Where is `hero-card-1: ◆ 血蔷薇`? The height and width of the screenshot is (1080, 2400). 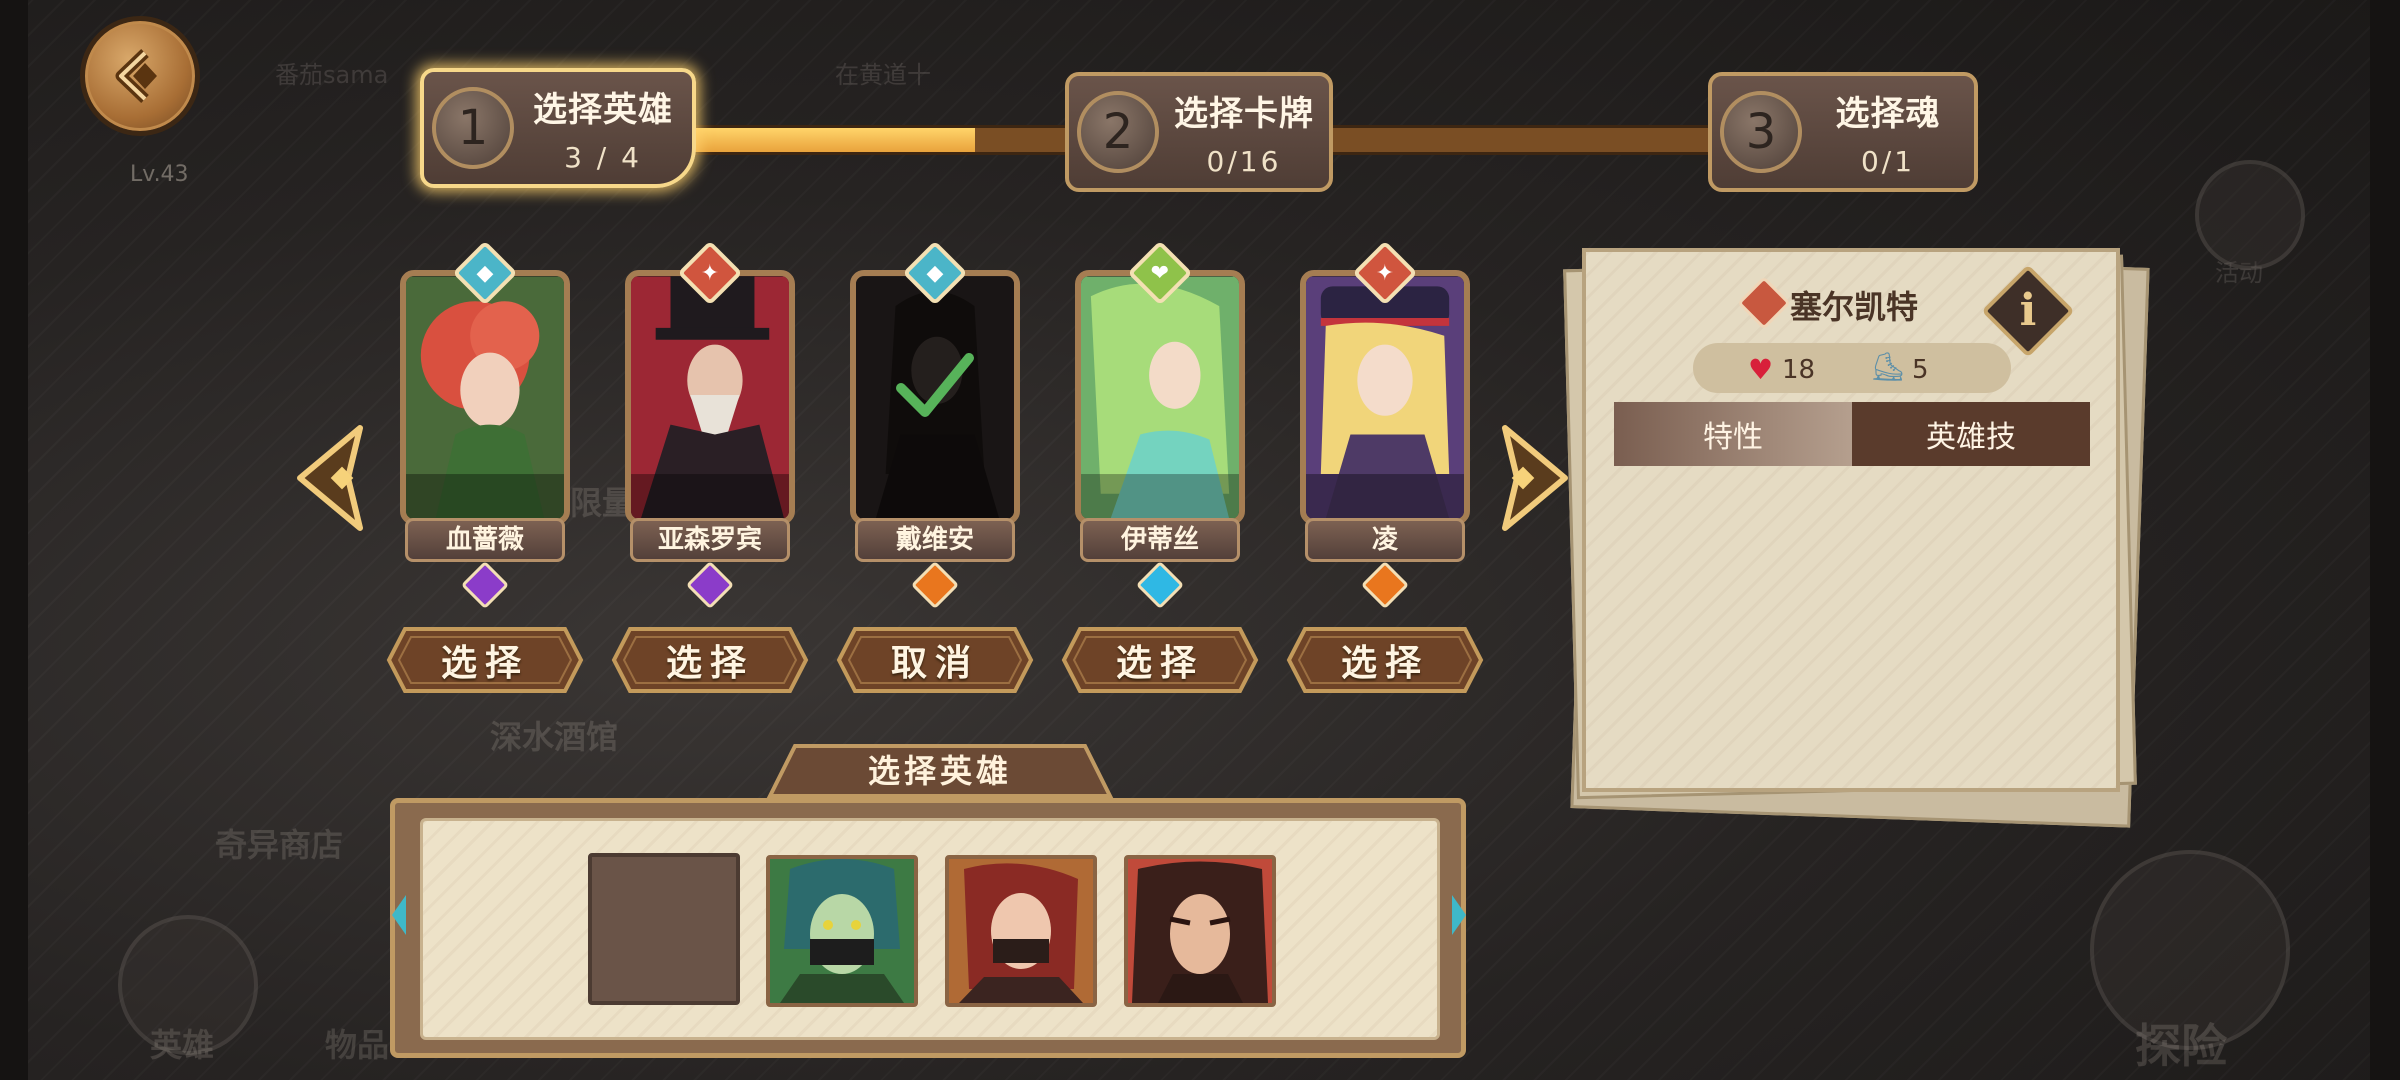 hero-card-1: ◆ 血蔷薇 is located at coordinates (485, 425).